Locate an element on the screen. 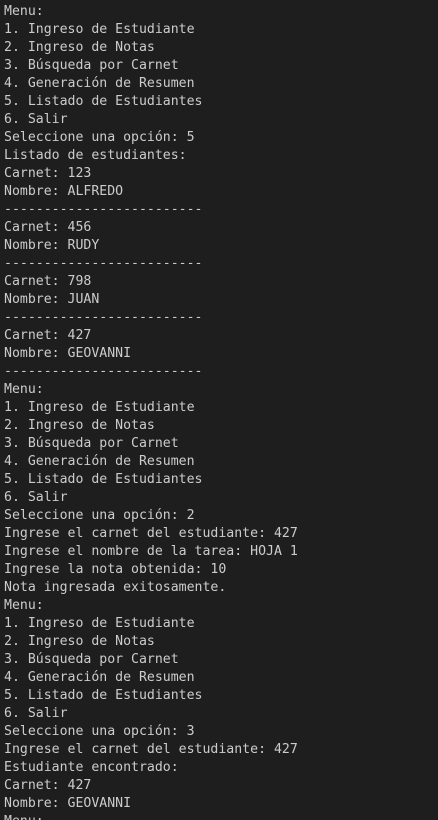  terminal-line: Nombre: ALFREDO is located at coordinates (64, 191).